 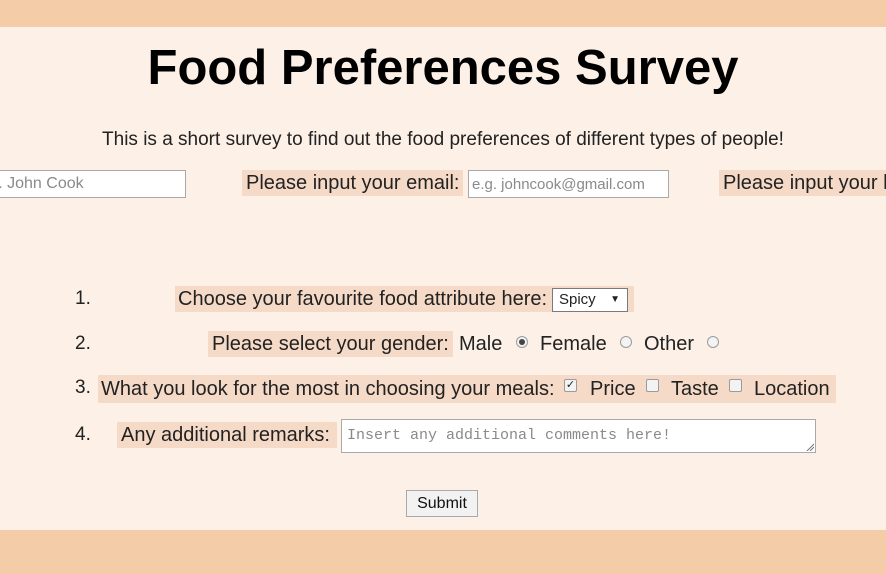 I want to click on gender-radio-female, so click(x=626, y=342).